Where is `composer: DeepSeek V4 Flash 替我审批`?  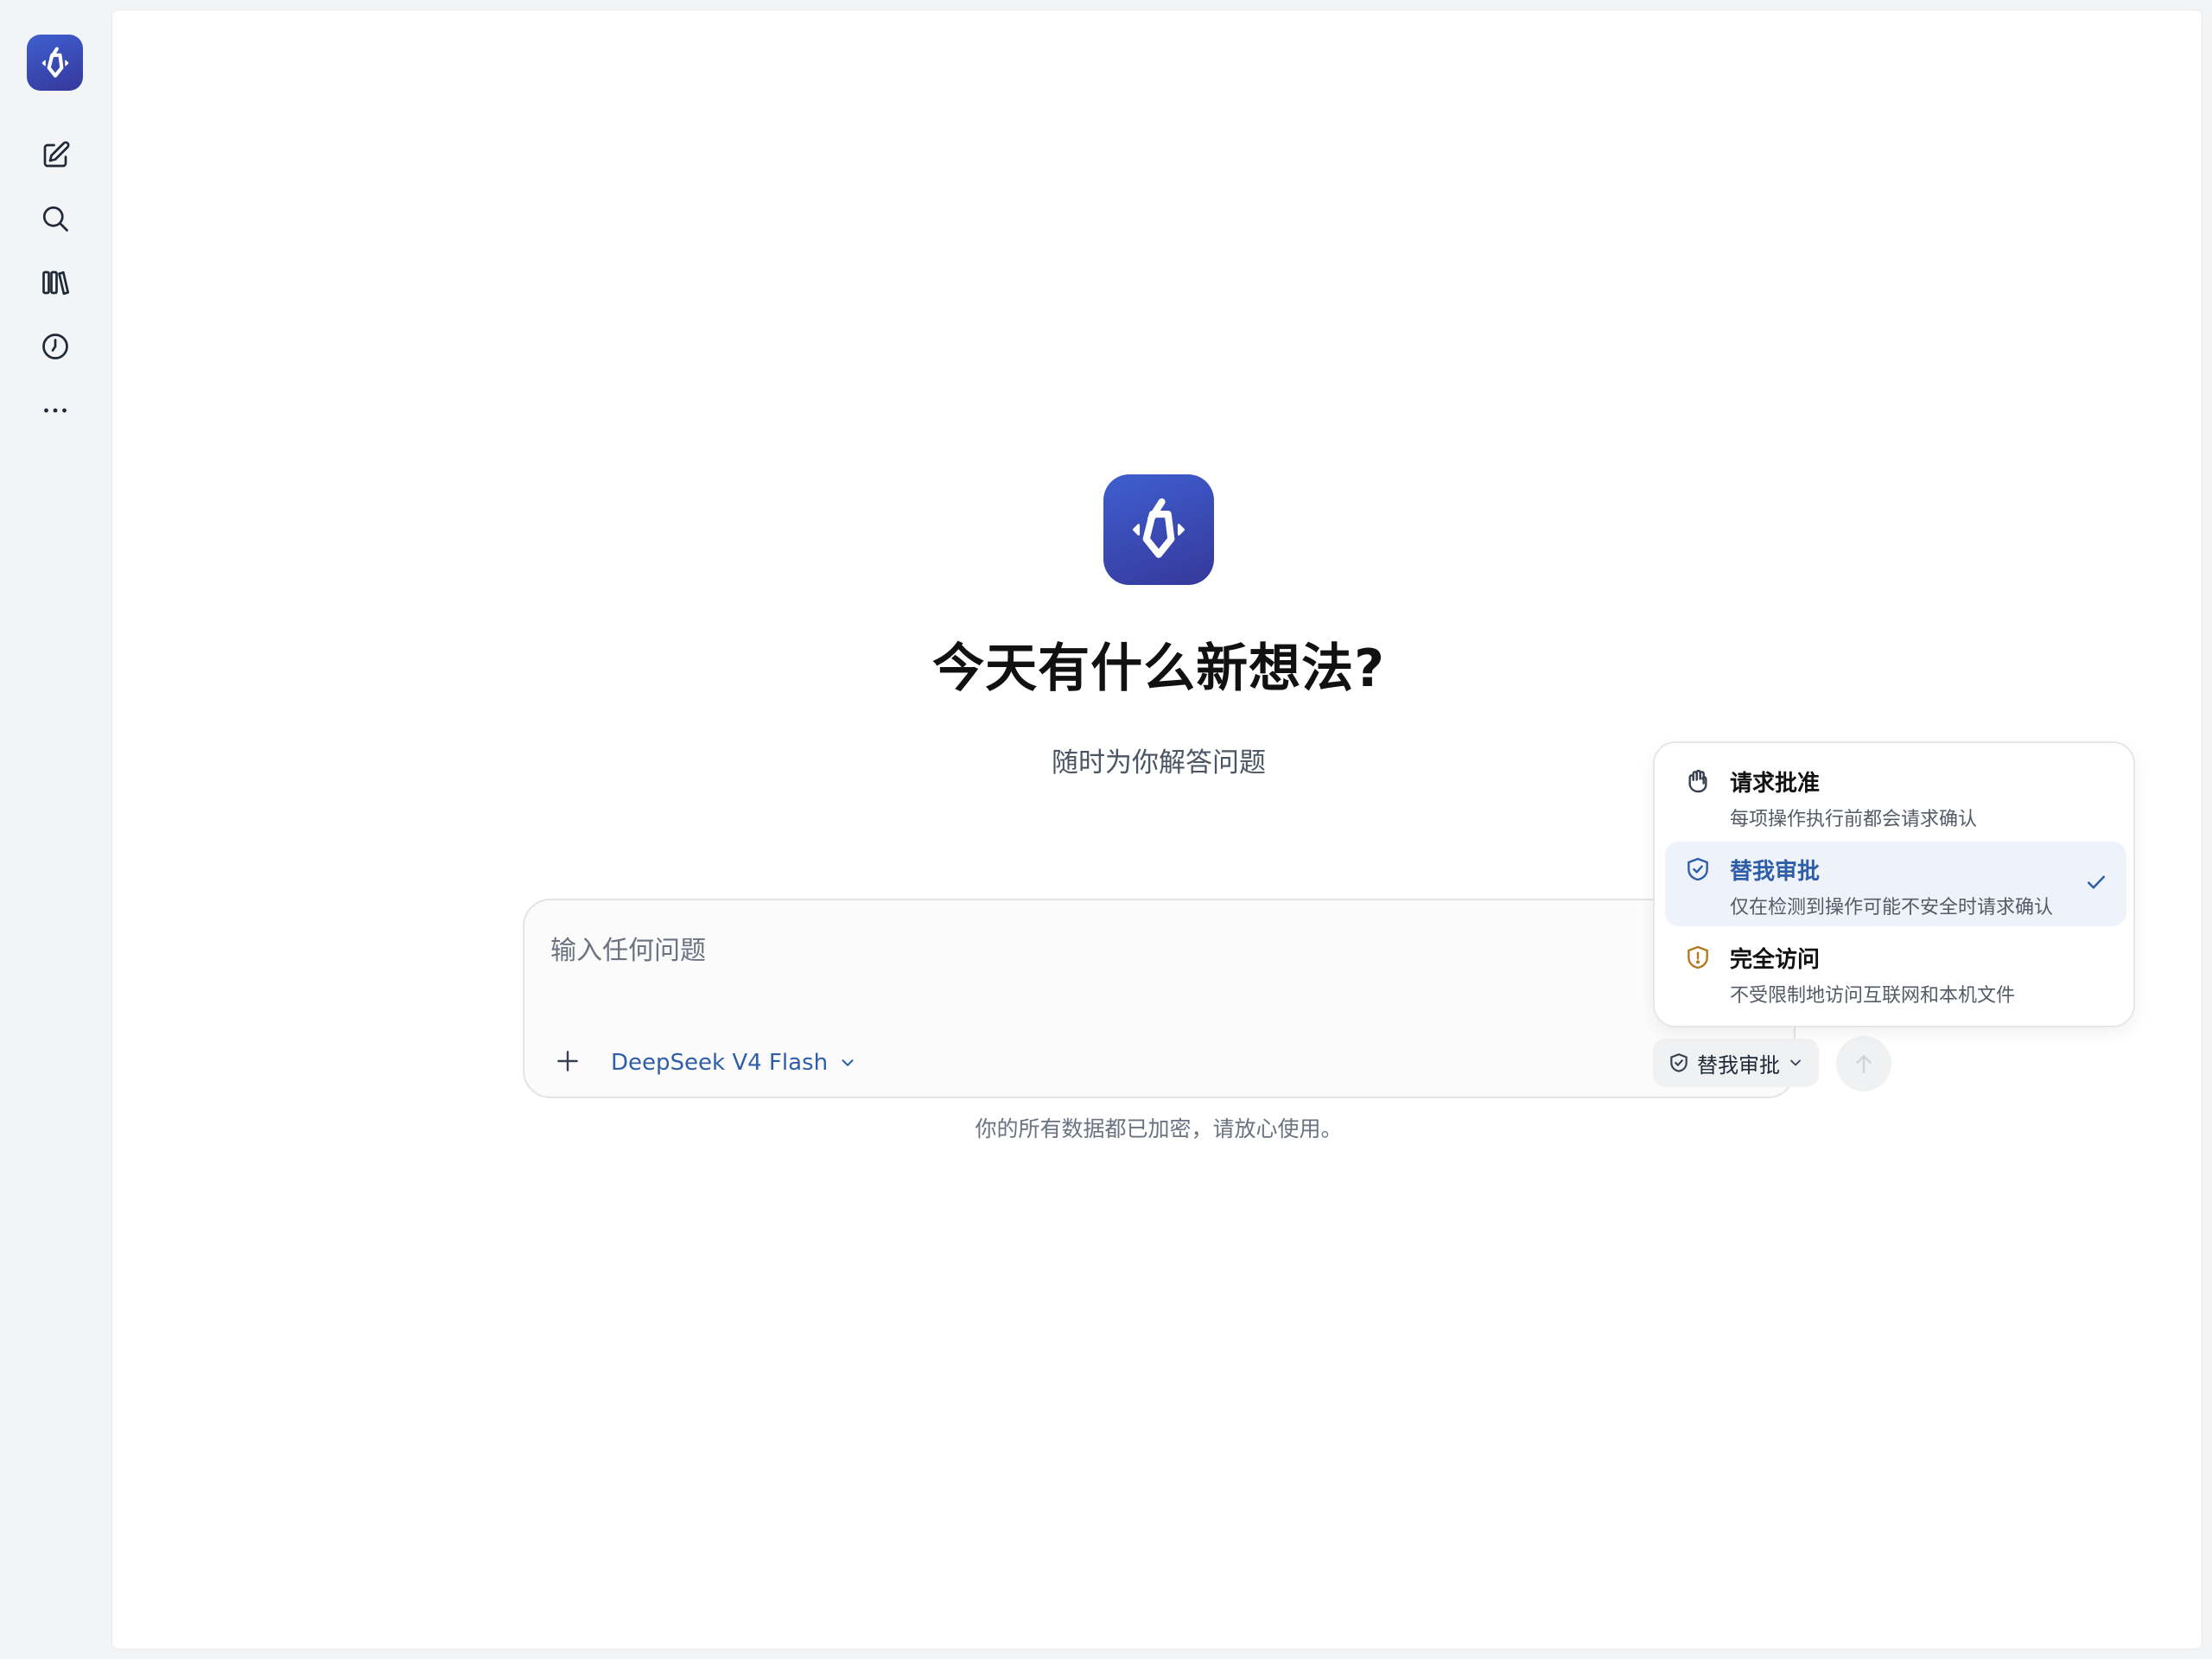 composer: DeepSeek V4 Flash 替我审批 is located at coordinates (1207, 998).